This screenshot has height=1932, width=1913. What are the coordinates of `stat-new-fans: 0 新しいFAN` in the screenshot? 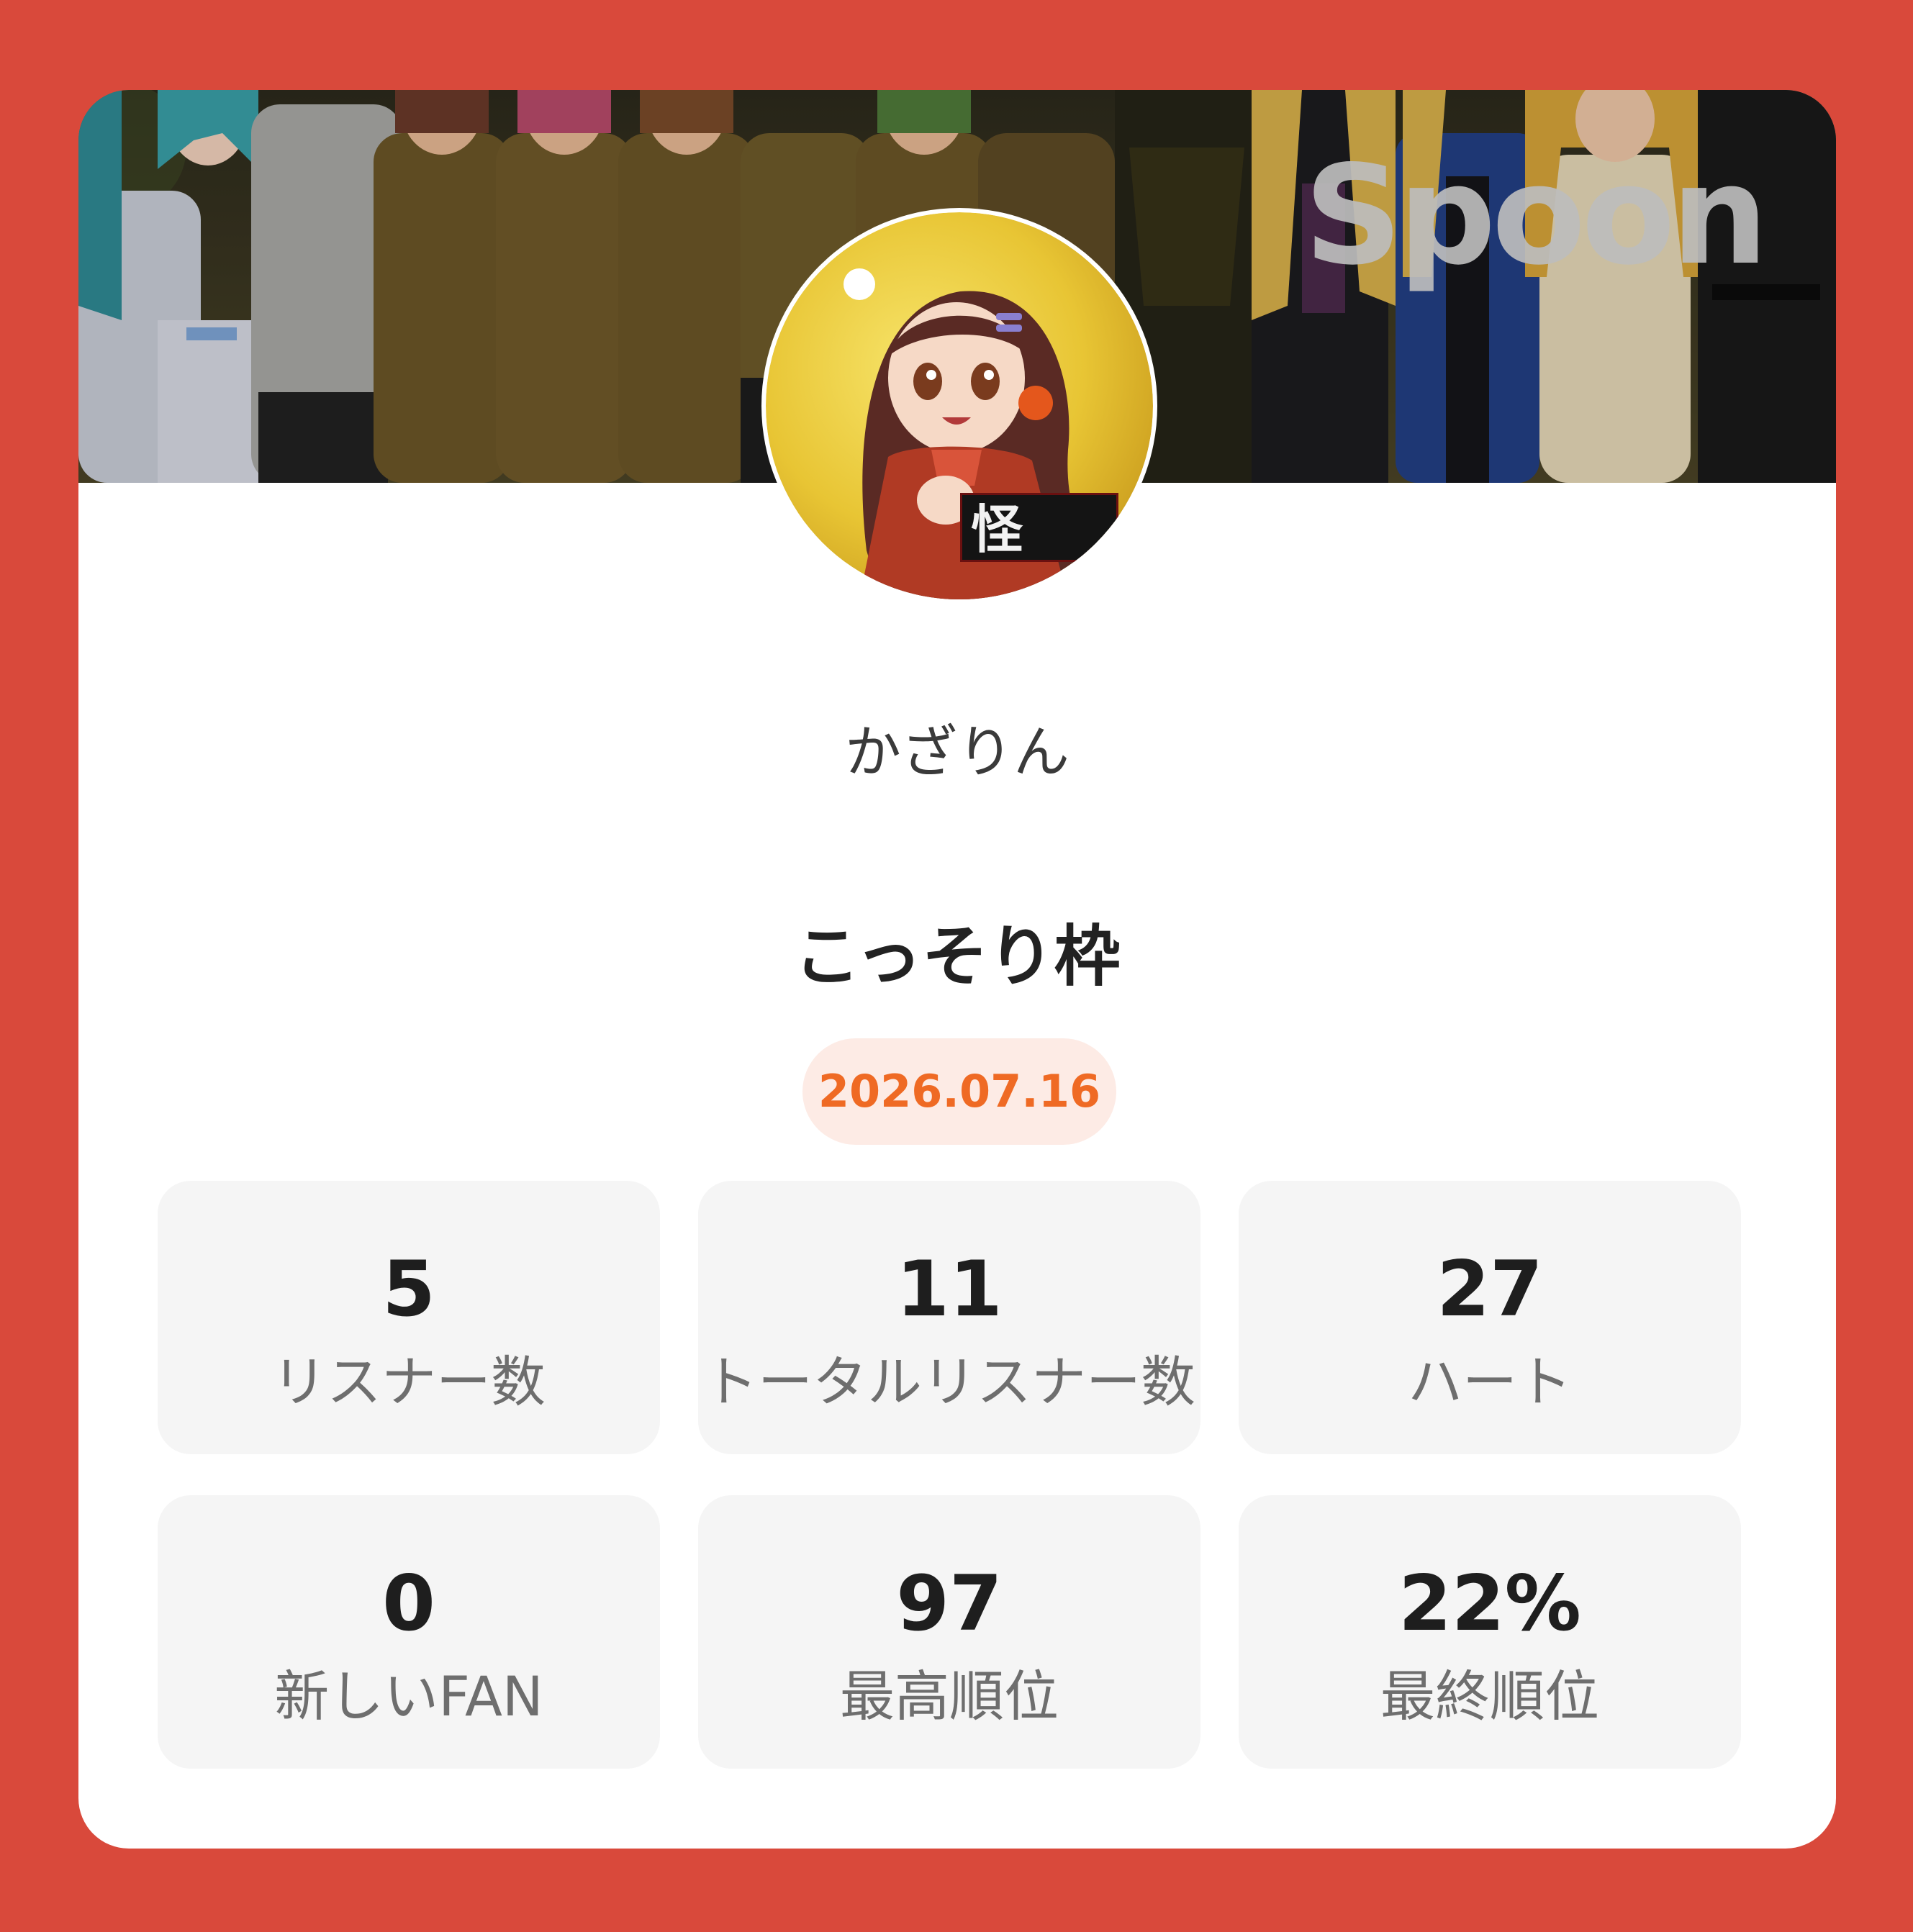 It's located at (409, 1632).